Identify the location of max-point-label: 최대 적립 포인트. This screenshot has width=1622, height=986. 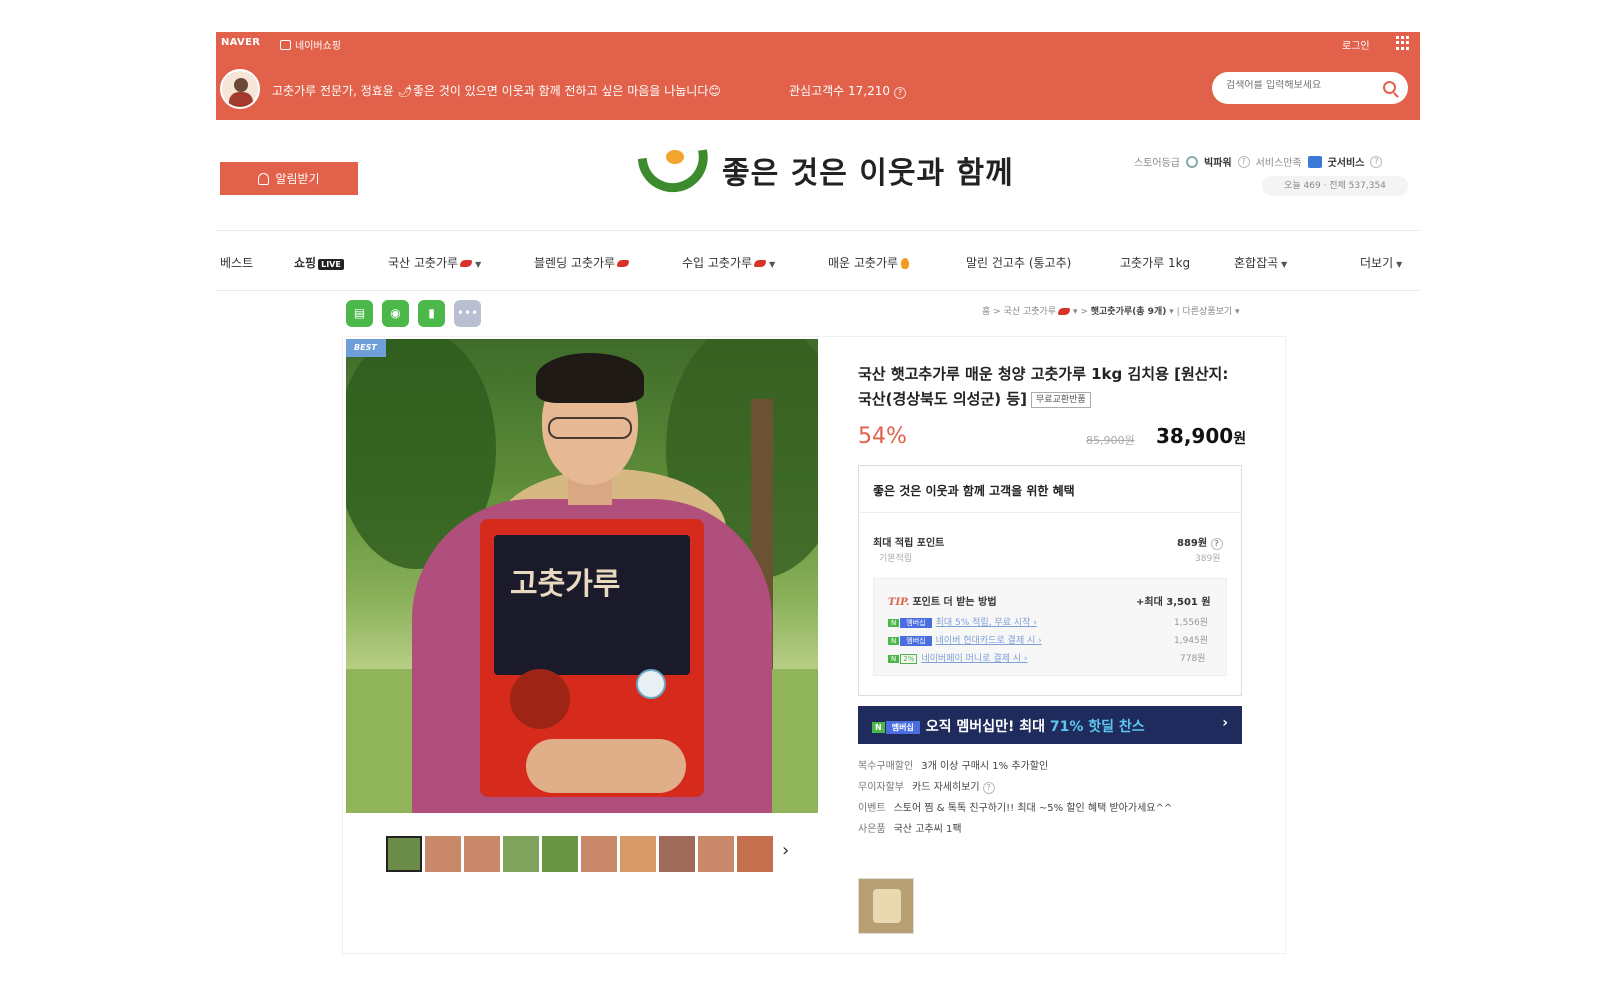
(909, 543).